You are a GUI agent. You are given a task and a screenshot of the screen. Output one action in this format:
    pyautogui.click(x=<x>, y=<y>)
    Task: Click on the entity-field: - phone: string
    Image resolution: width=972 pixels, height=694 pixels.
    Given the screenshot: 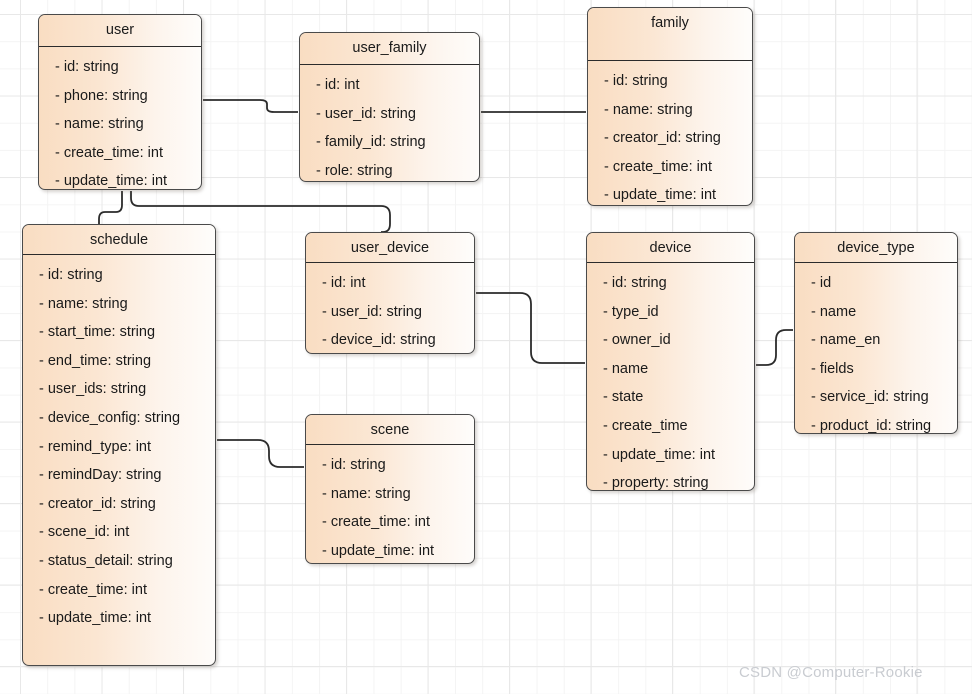 What is the action you would take?
    pyautogui.click(x=101, y=95)
    